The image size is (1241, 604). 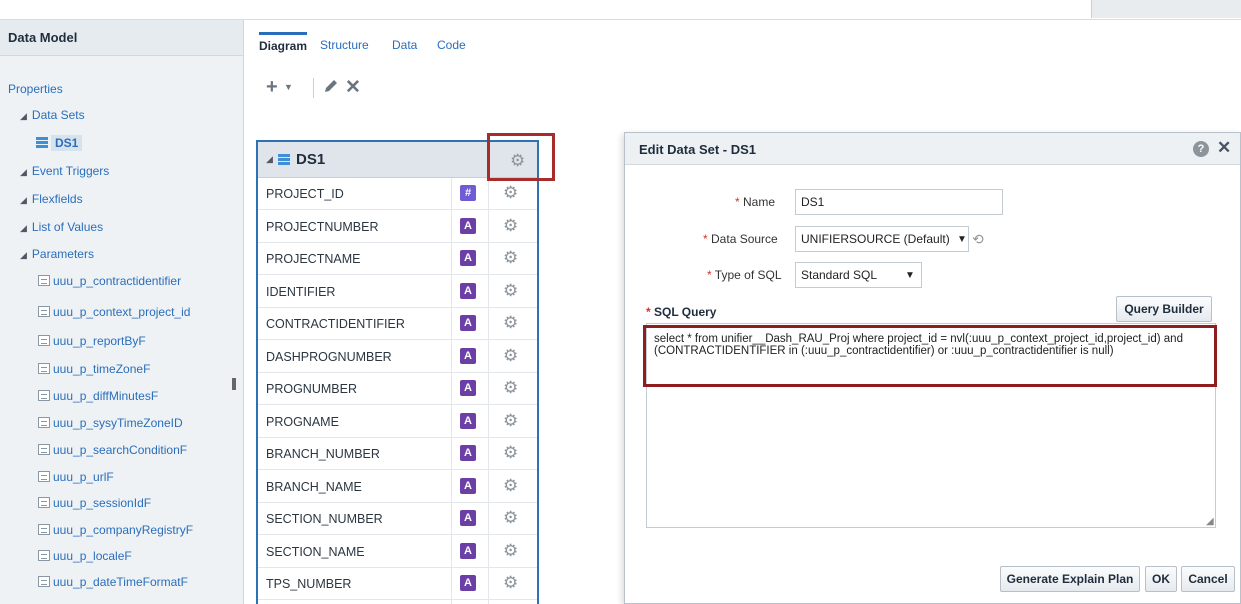 I want to click on tree-ds1: DS1, so click(x=59, y=143).